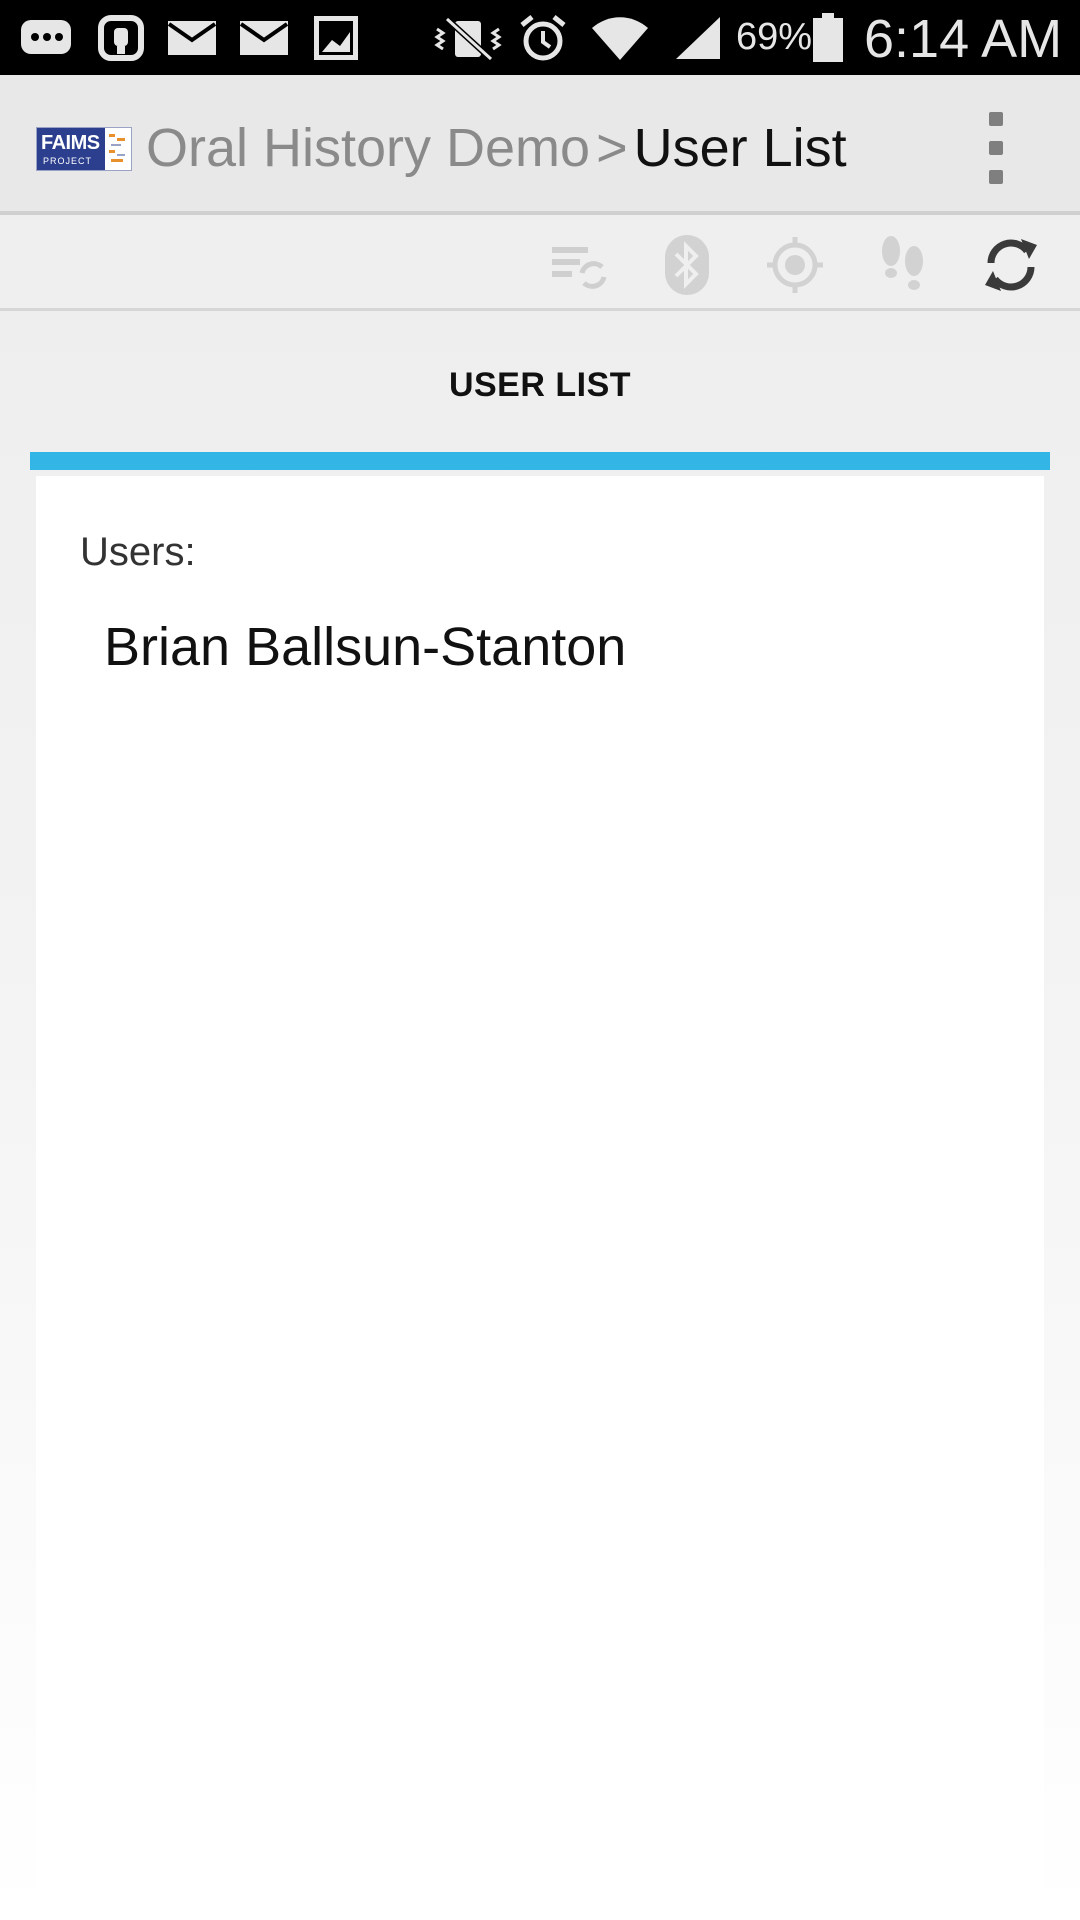 This screenshot has height=1920, width=1080. I want to click on tab-indicator, so click(540, 461).